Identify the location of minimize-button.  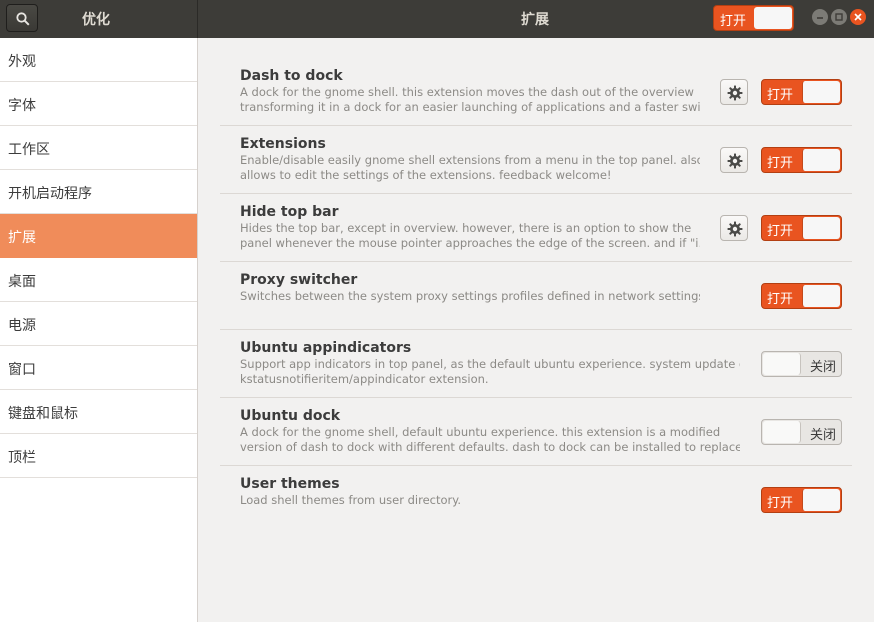
(820, 17).